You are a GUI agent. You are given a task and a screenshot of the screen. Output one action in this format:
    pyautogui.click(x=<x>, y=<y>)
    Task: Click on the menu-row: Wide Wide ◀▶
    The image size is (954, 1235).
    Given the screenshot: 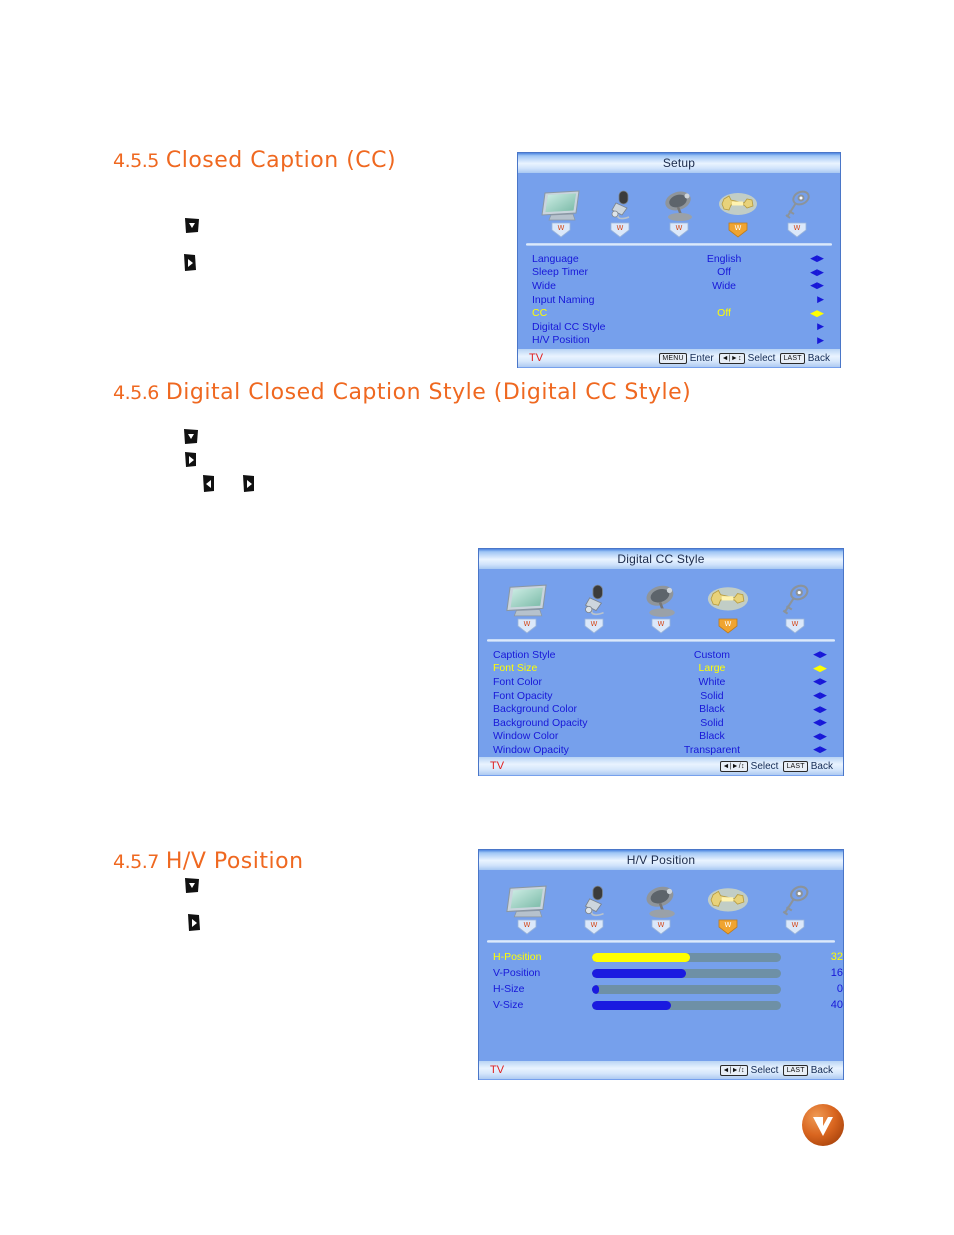 What is the action you would take?
    pyautogui.click(x=679, y=286)
    